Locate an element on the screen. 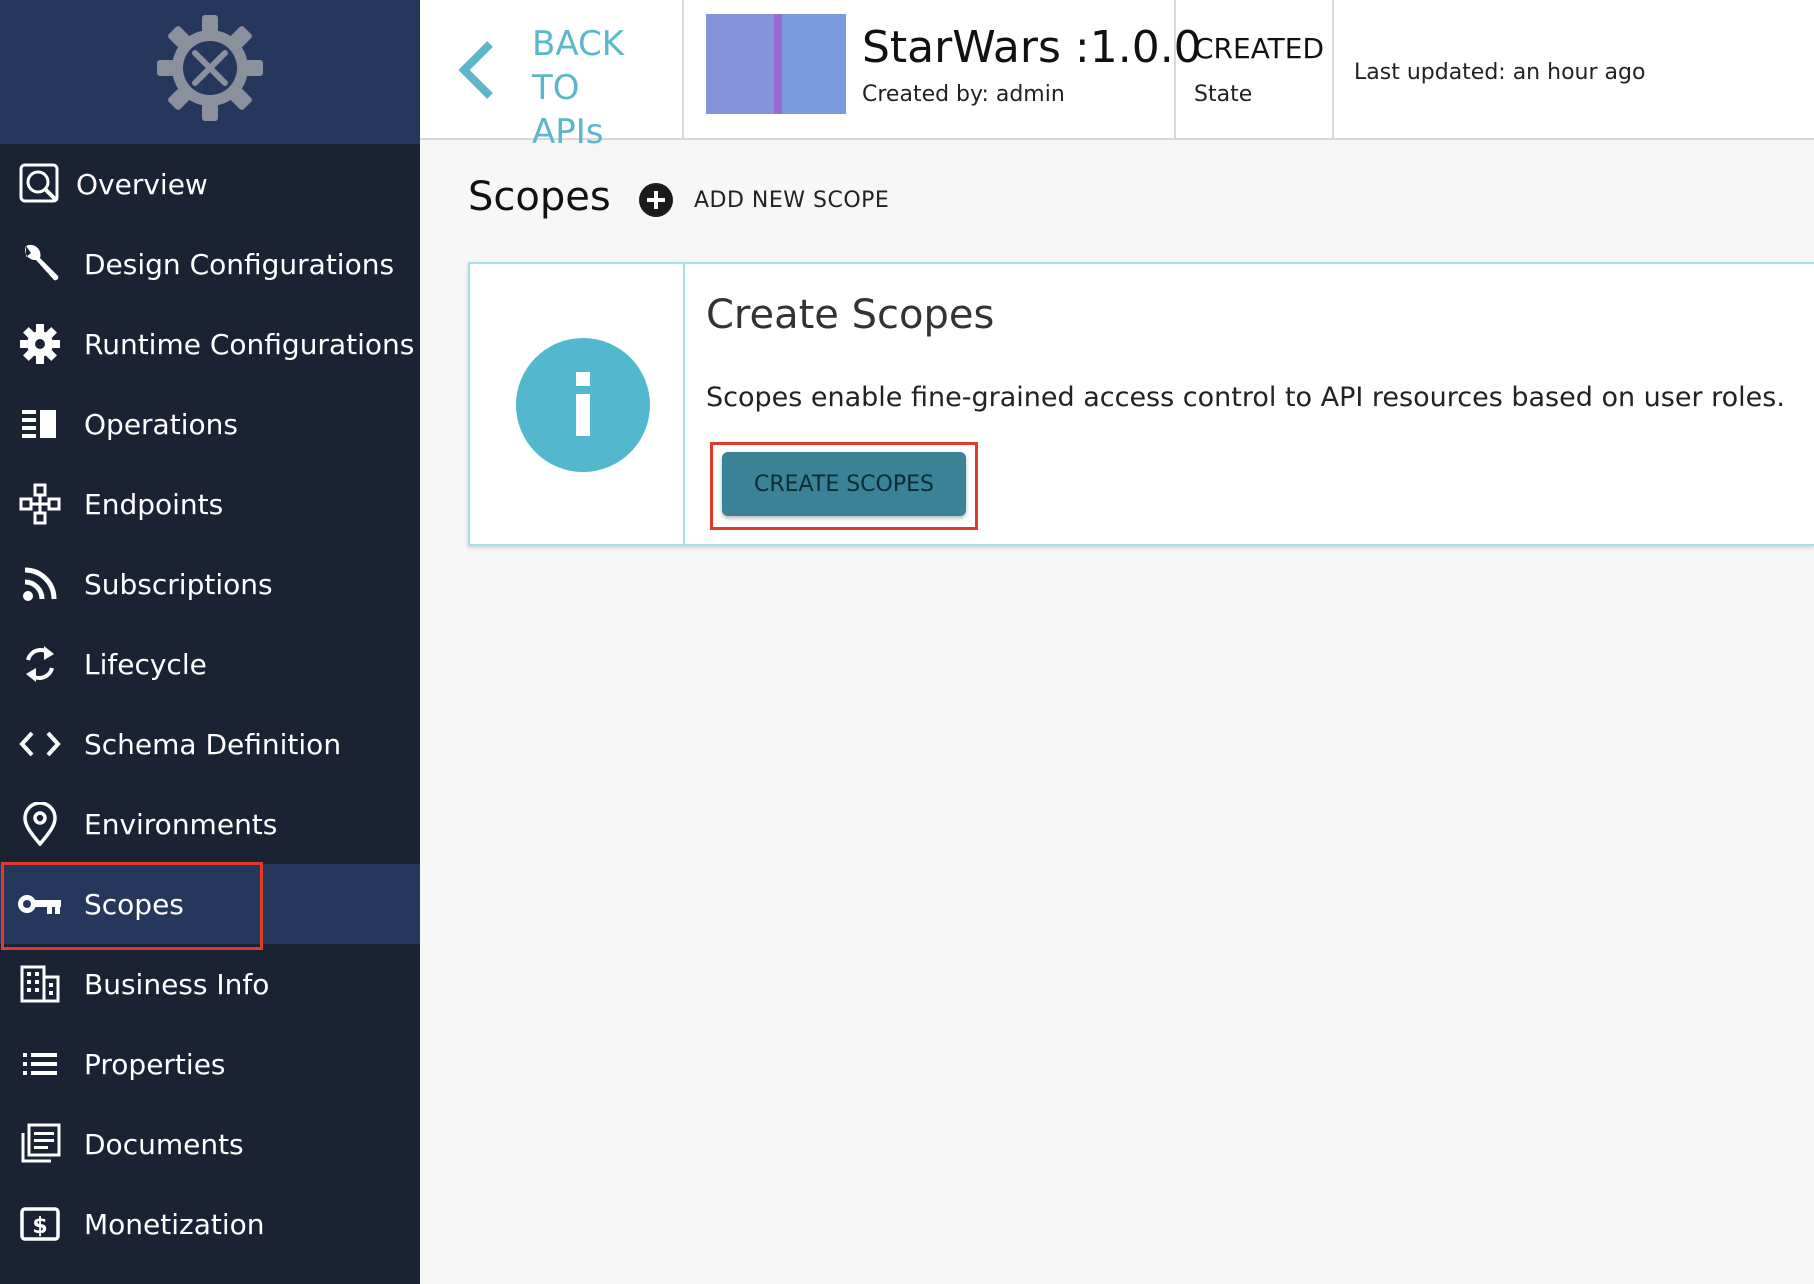 This screenshot has width=1814, height=1284. sidebar-item-design-configurations: Design Configurations is located at coordinates (210, 264).